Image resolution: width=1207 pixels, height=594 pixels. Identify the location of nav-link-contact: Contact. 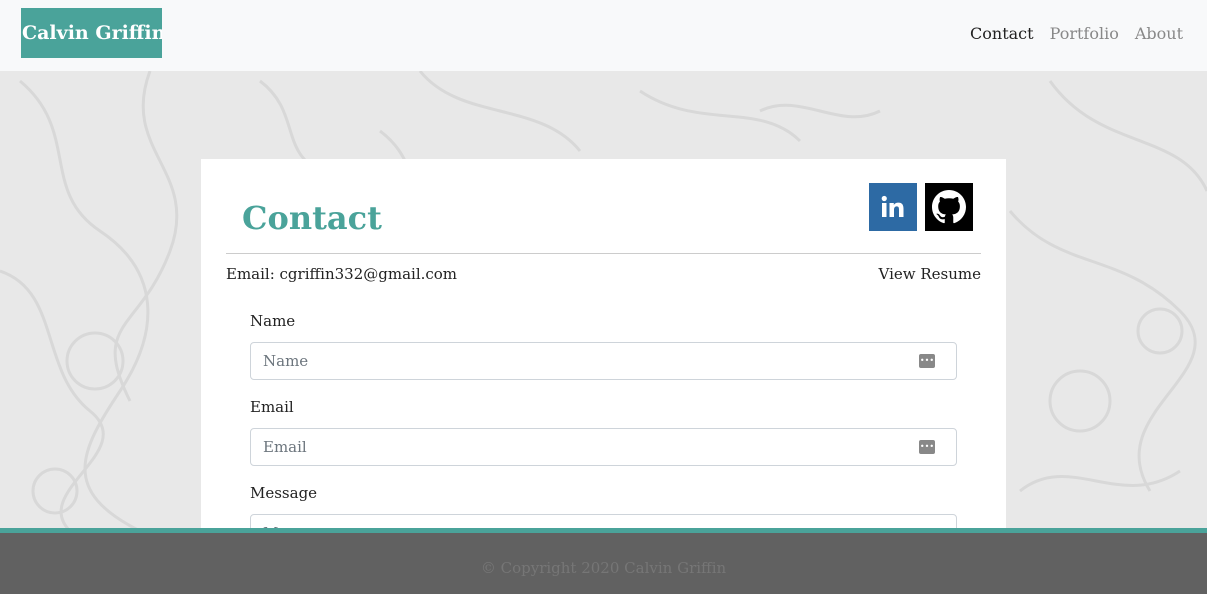
(1002, 33).